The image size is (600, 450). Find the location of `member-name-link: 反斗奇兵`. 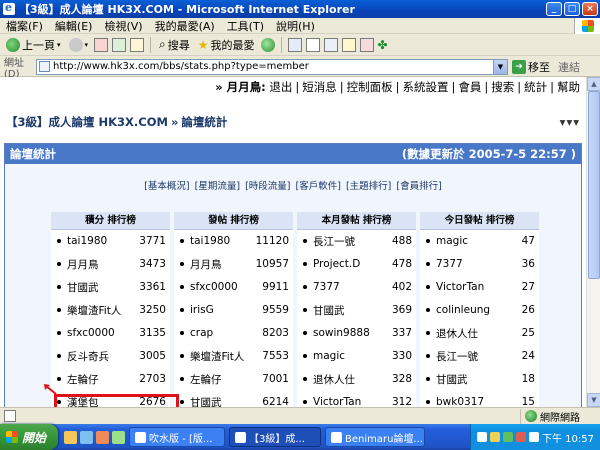

member-name-link: 反斗奇兵 is located at coordinates (103, 356).